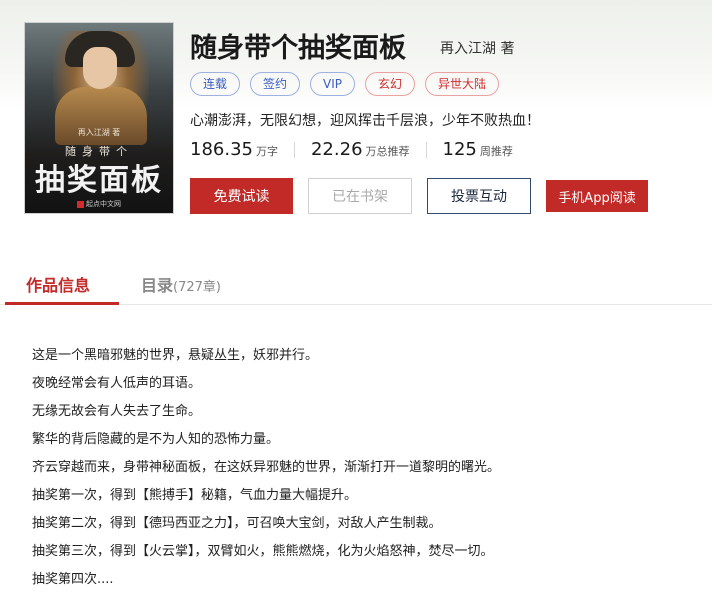 This screenshot has width=712, height=611. I want to click on book-cover: 再入江湖 著 随身带个 抽奖面板 起点中文网, so click(99, 118).